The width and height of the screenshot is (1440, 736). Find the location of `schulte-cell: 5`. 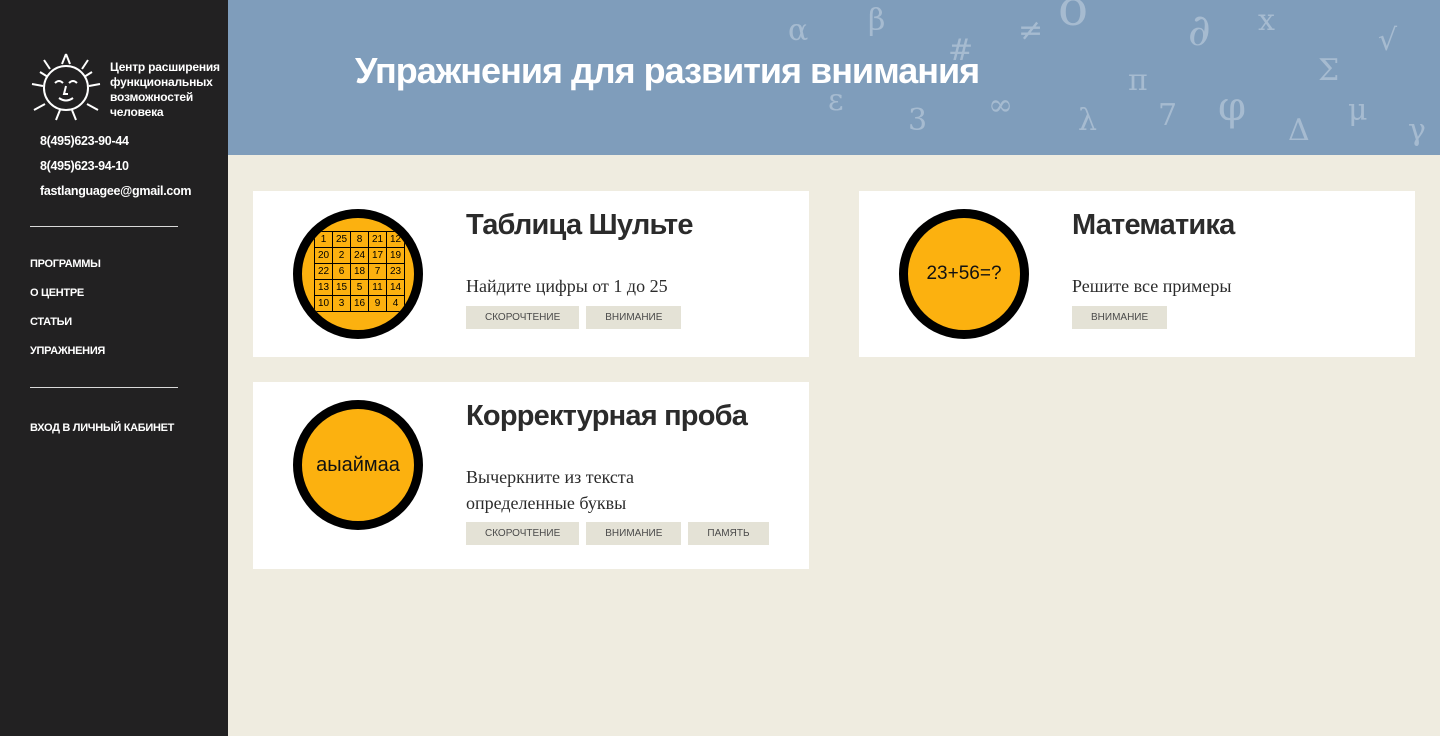

schulte-cell: 5 is located at coordinates (360, 288).